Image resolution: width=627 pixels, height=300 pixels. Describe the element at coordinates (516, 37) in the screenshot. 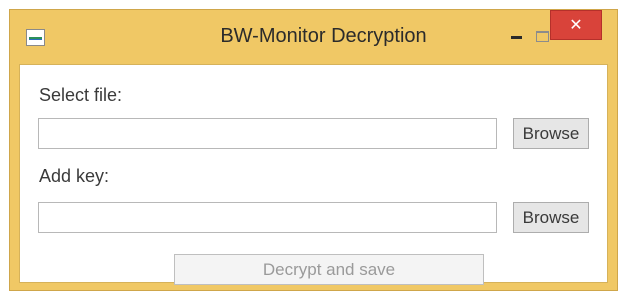

I see `minimize-icon` at that location.